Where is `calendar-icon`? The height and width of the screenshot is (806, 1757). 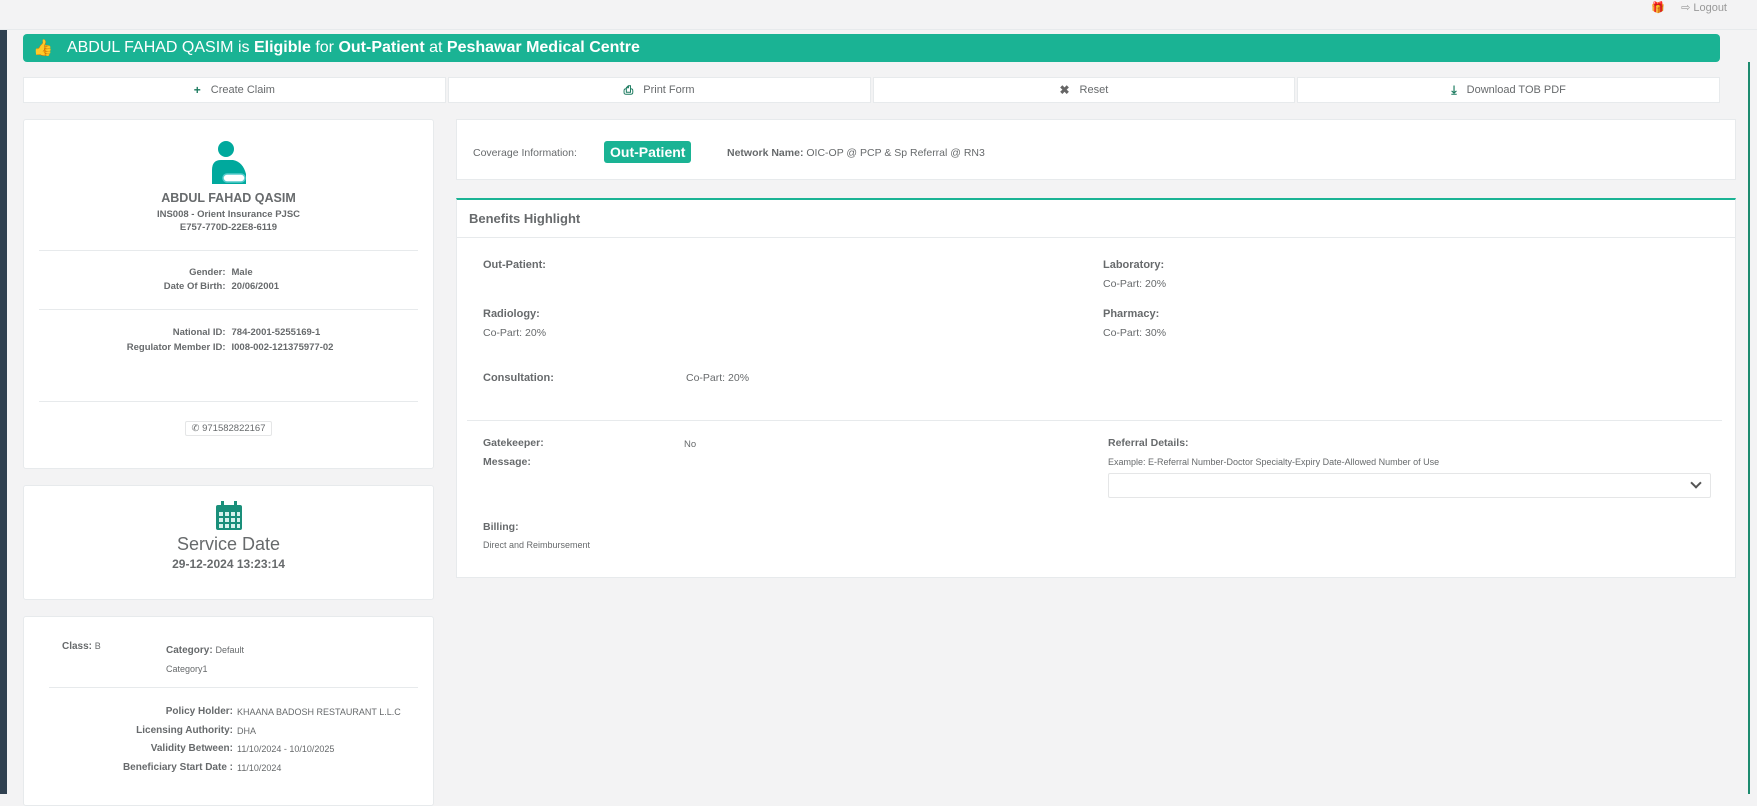 calendar-icon is located at coordinates (228, 517).